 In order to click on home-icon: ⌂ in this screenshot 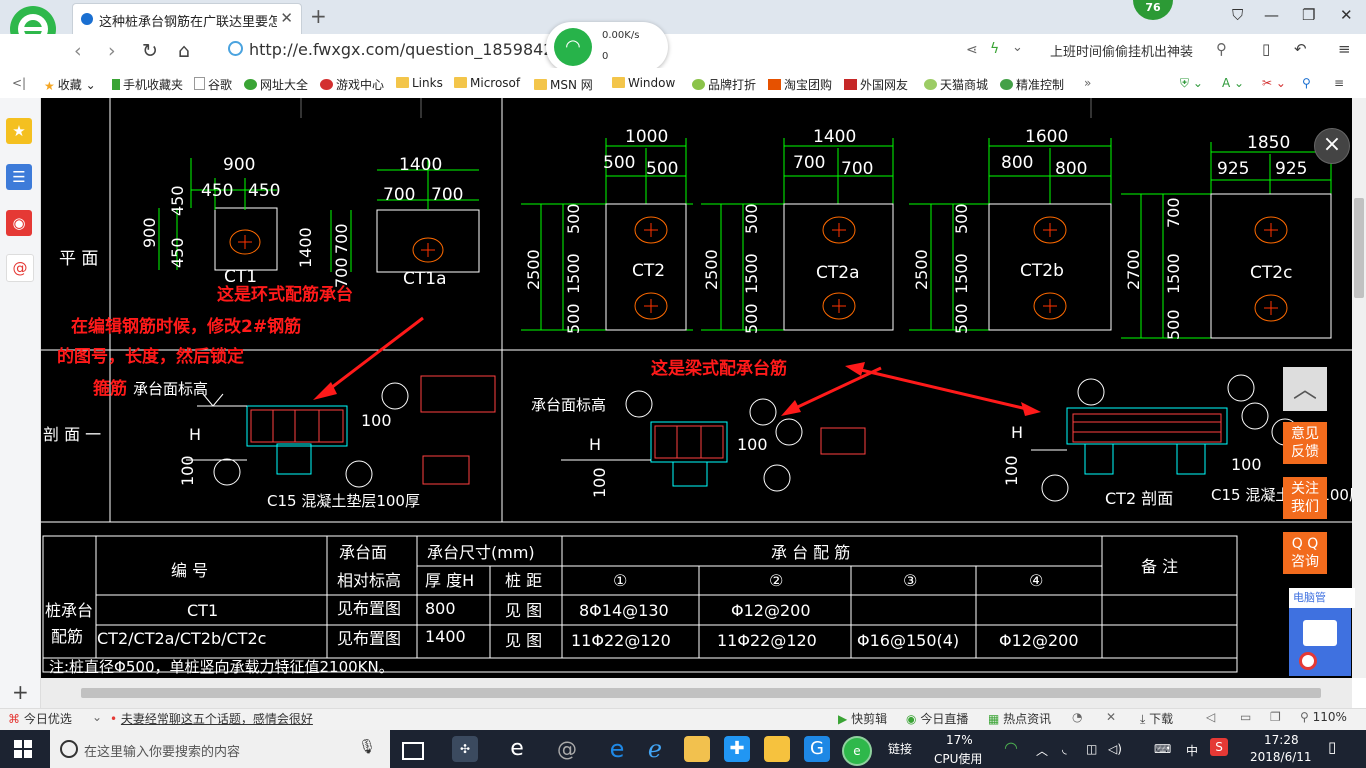, I will do `click(184, 51)`.